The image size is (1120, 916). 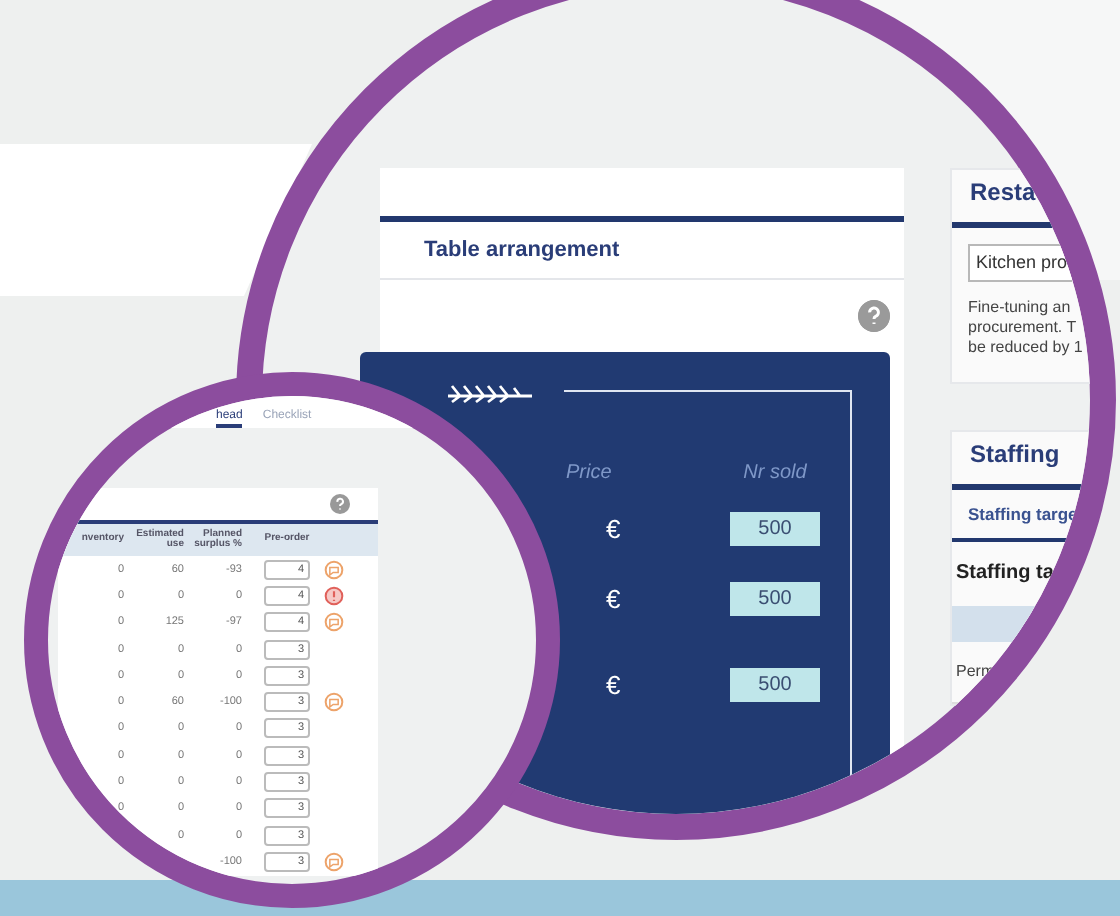 I want to click on dropdown: Kitchen pro, so click(x=1020, y=263).